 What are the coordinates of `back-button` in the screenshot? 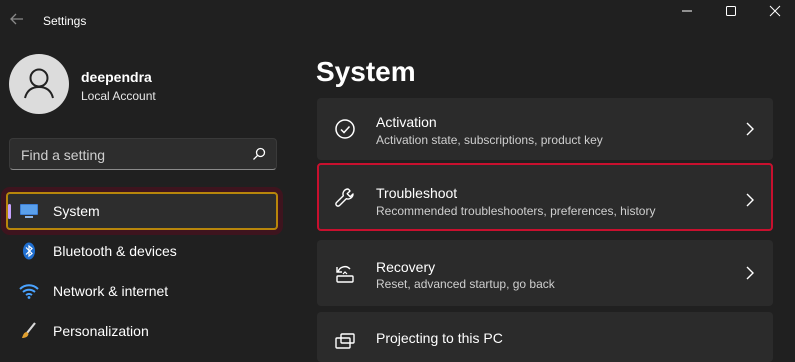 It's located at (17, 19).